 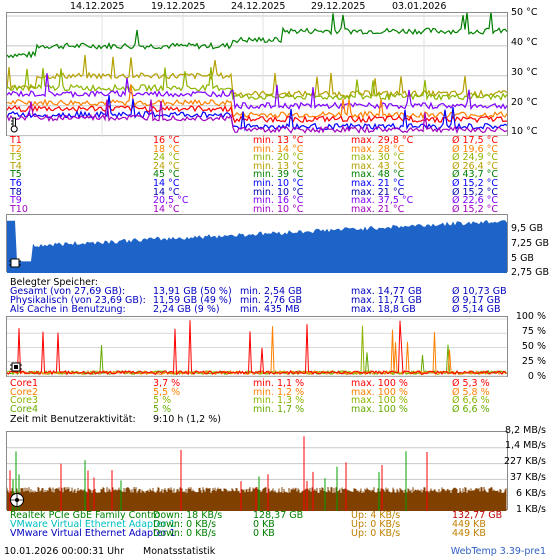 What do you see at coordinates (527, 228) in the screenshot?
I see `axis-label: 9,5 GB` at bounding box center [527, 228].